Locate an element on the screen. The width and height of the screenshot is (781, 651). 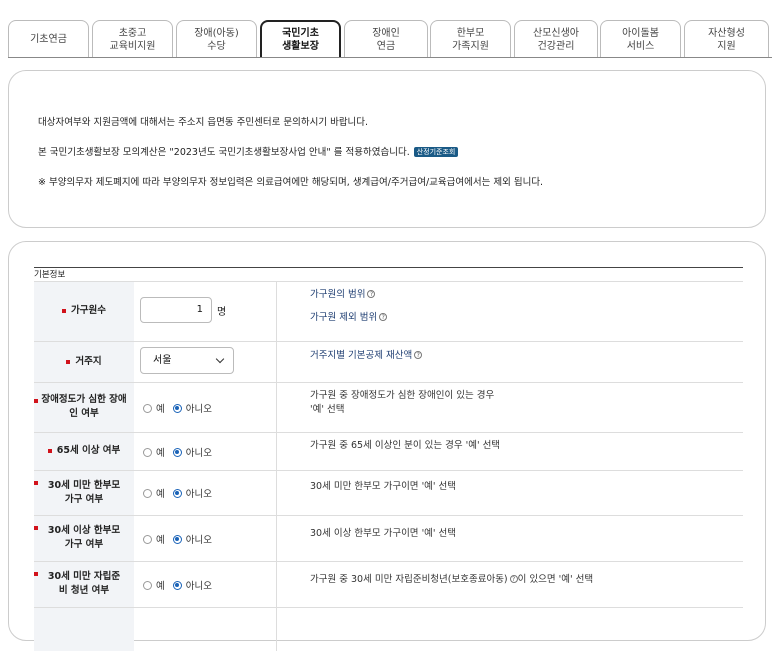
over65-yes: 예 is located at coordinates (154, 452).